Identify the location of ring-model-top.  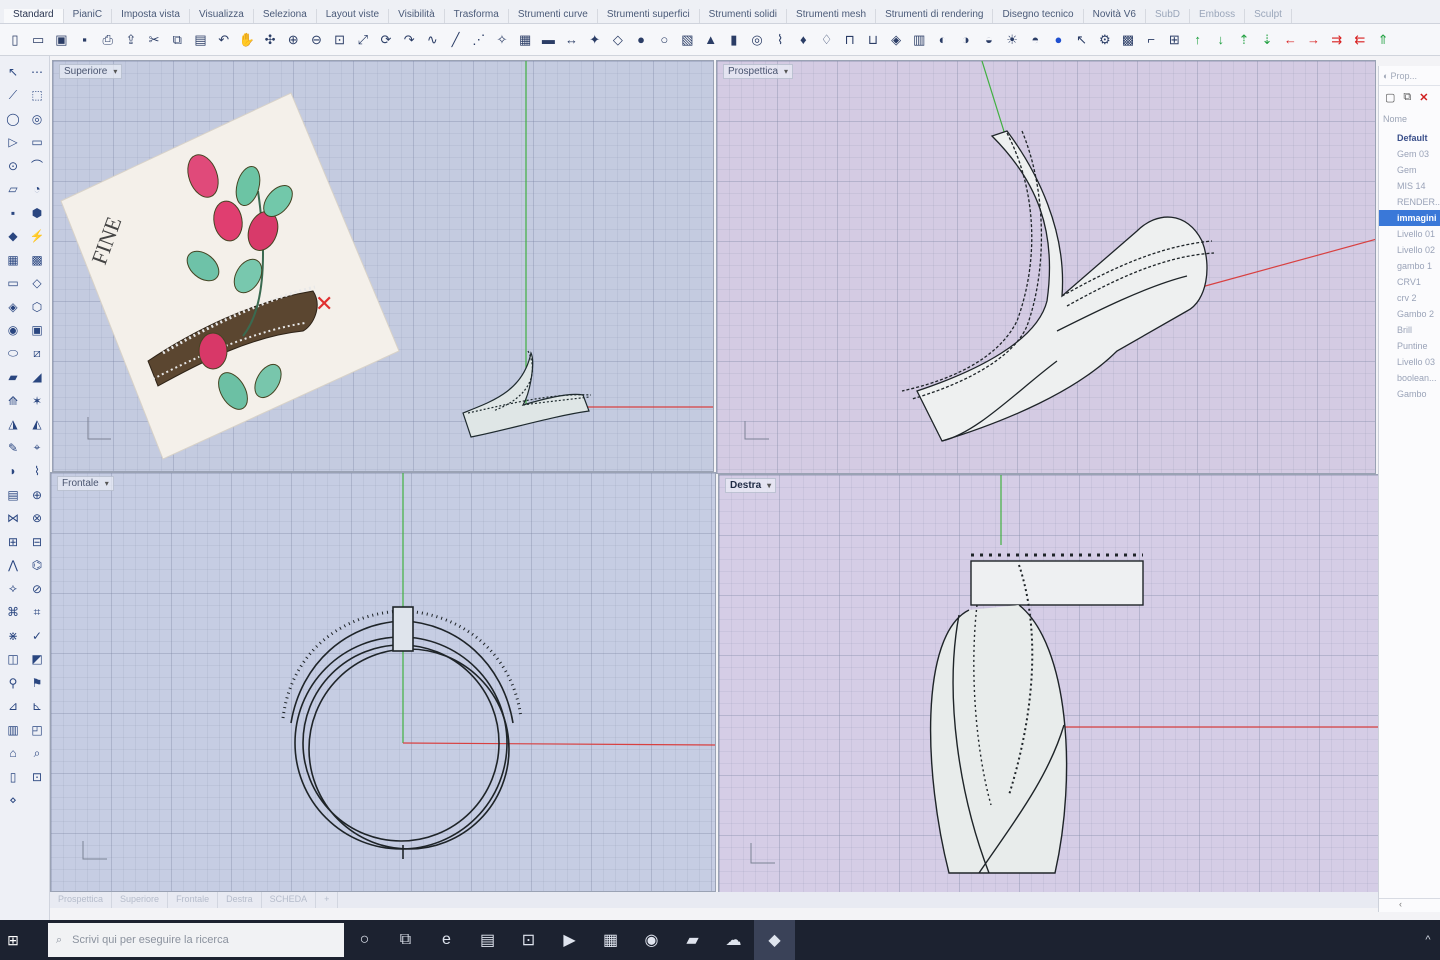
(527, 394).